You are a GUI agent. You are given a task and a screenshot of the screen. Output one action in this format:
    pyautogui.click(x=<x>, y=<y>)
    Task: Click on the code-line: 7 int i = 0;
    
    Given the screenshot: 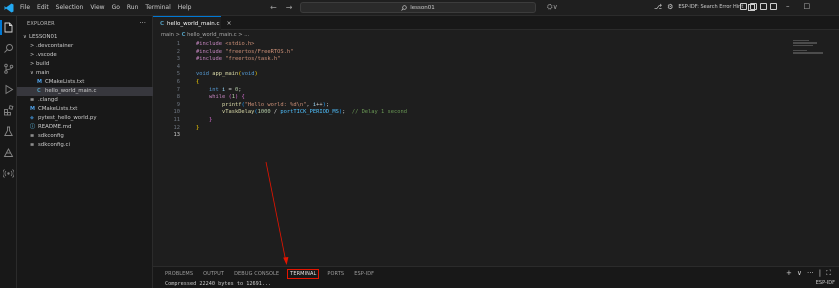 What is the action you would take?
    pyautogui.click(x=453, y=91)
    